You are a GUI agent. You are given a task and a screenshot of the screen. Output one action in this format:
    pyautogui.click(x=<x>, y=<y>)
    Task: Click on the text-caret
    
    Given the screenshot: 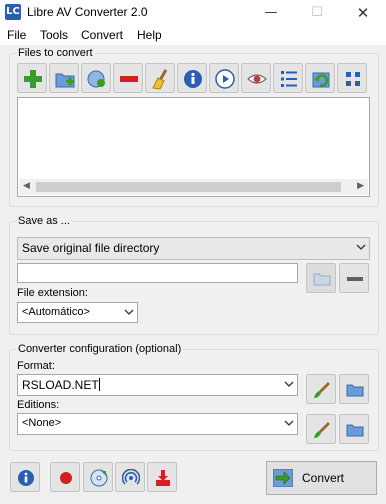 What is the action you would take?
    pyautogui.click(x=99, y=384)
    